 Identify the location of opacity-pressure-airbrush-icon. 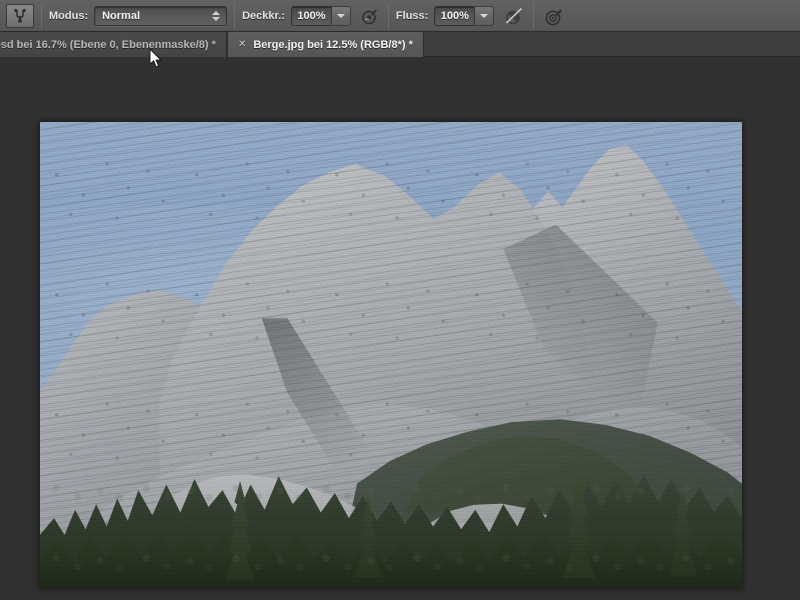
(369, 16).